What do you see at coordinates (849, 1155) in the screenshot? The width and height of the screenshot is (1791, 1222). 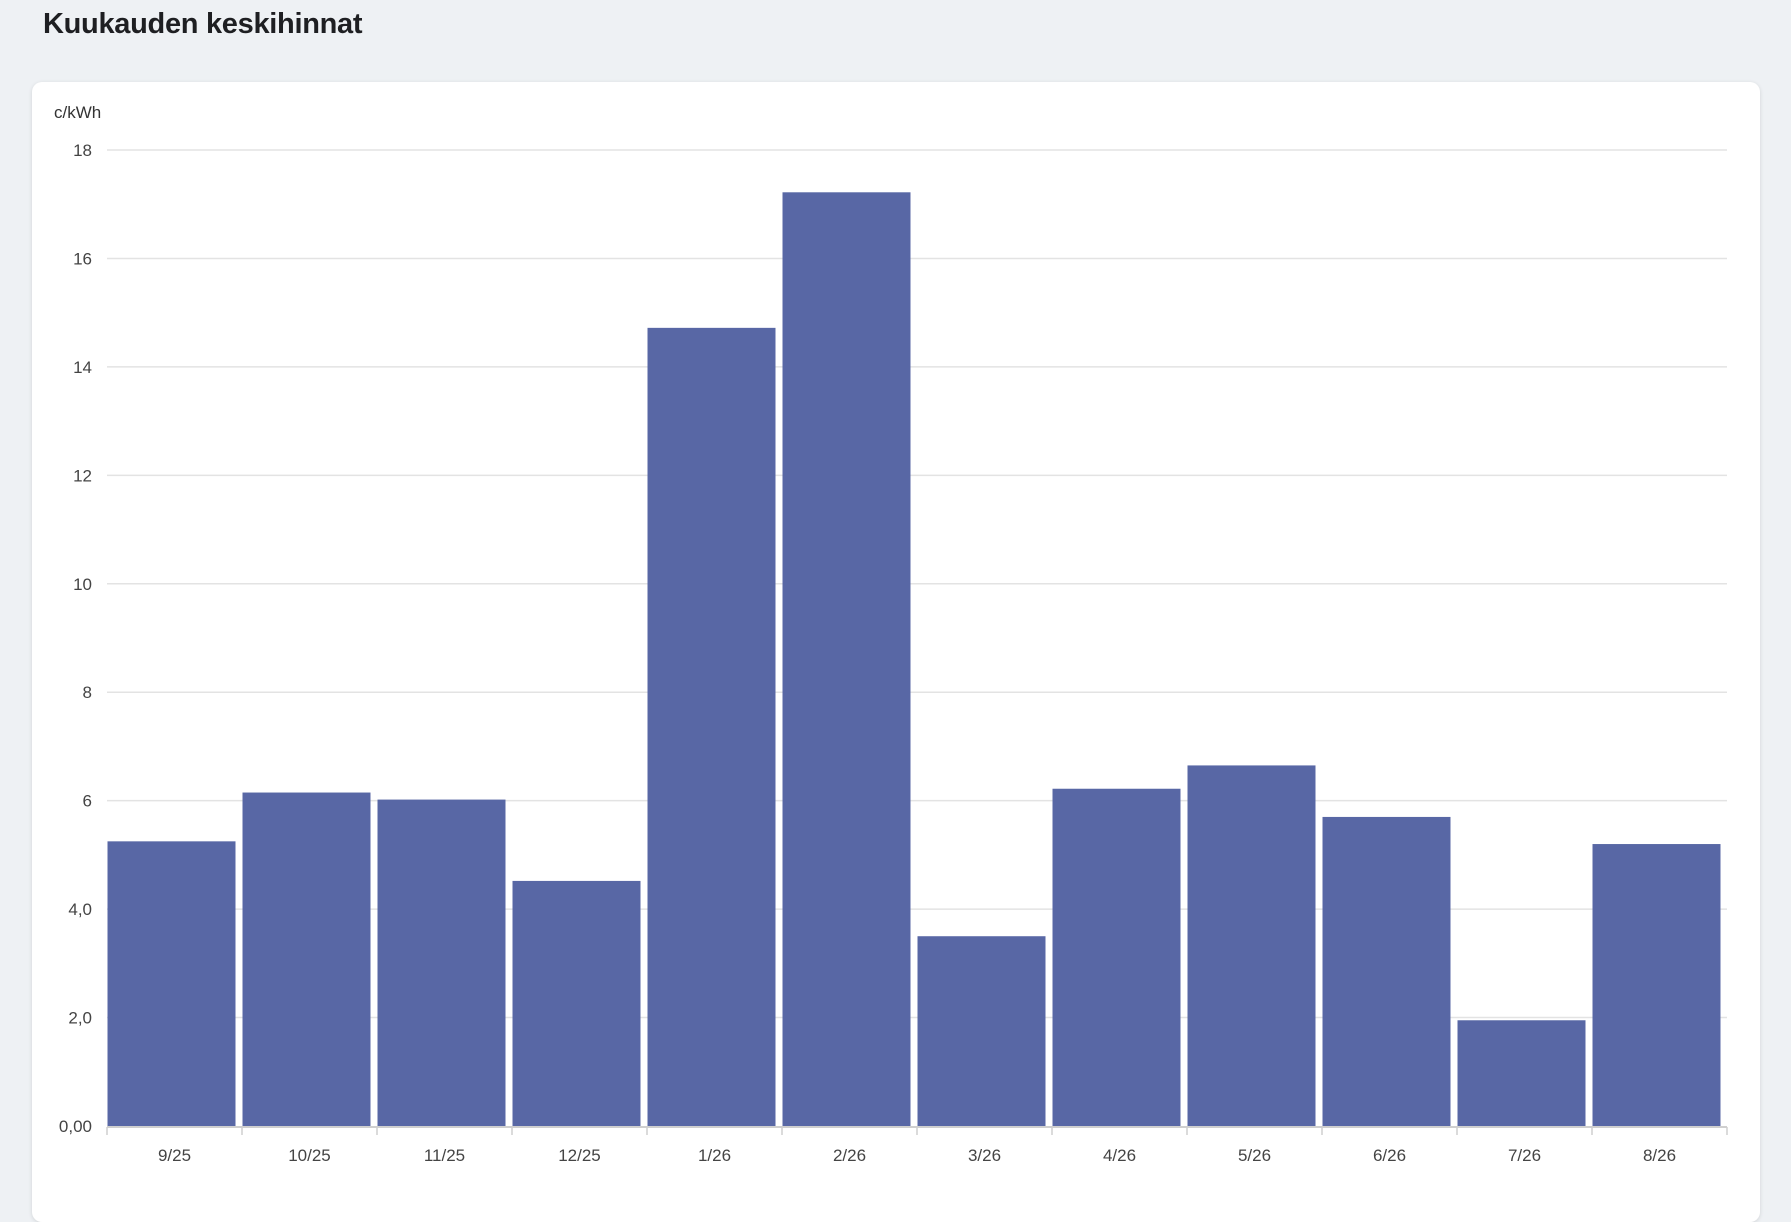 I see `x-tick-label: 2/26` at bounding box center [849, 1155].